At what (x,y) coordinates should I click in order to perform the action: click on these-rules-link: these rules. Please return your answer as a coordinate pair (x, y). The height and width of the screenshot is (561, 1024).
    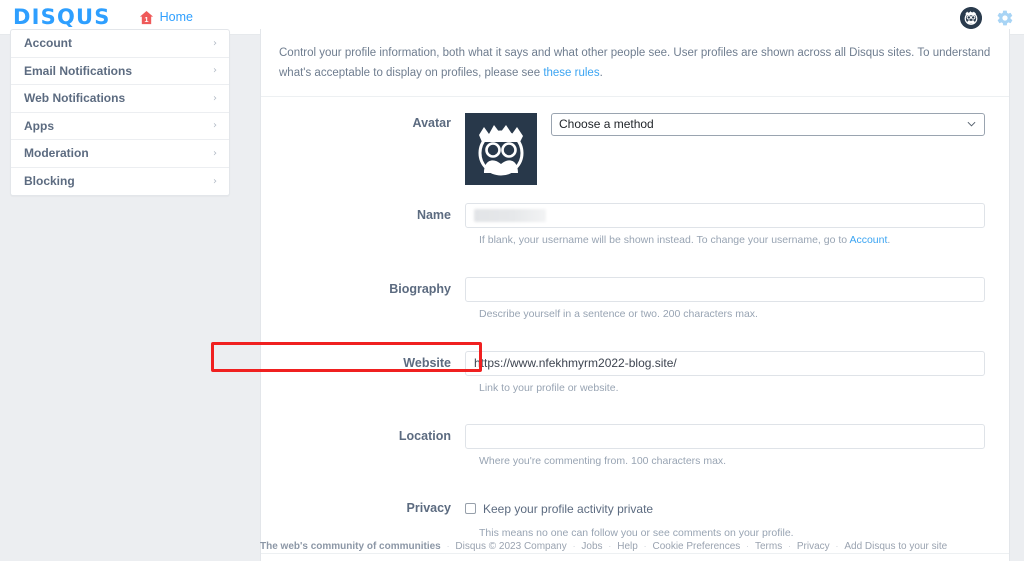
    Looking at the image, I should click on (571, 73).